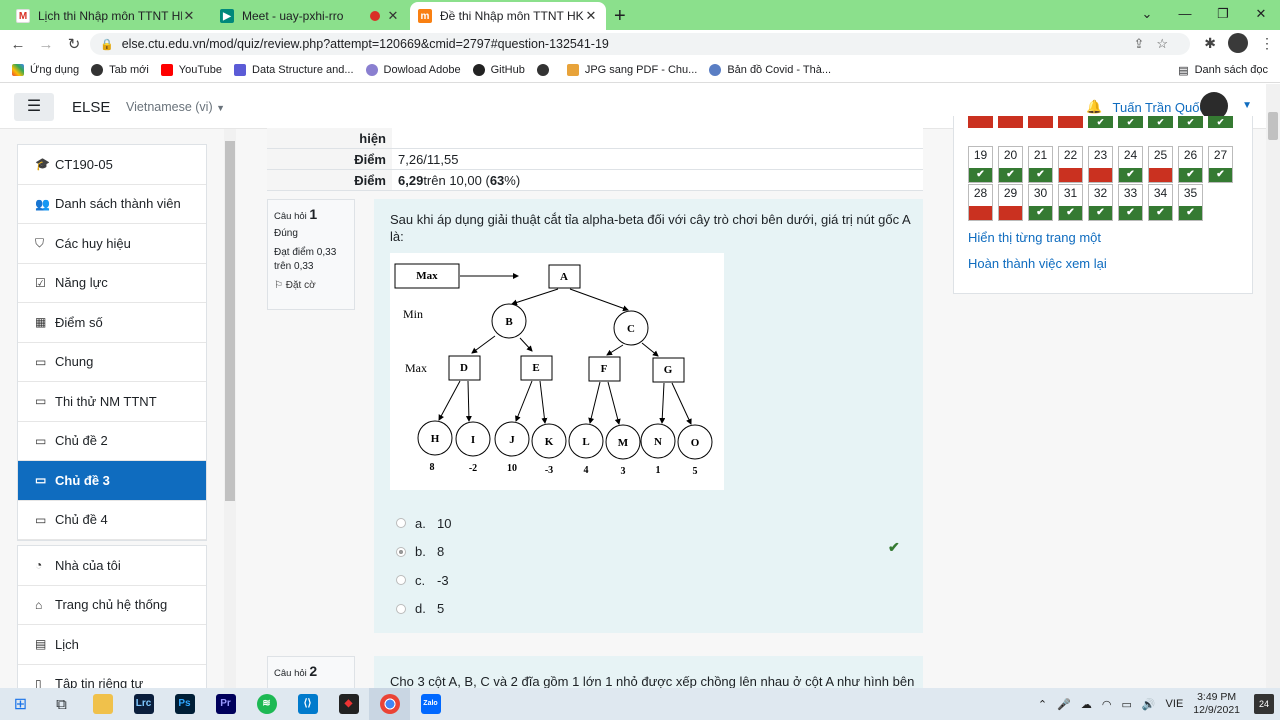  What do you see at coordinates (102, 704) in the screenshot?
I see `file-explorer-button` at bounding box center [102, 704].